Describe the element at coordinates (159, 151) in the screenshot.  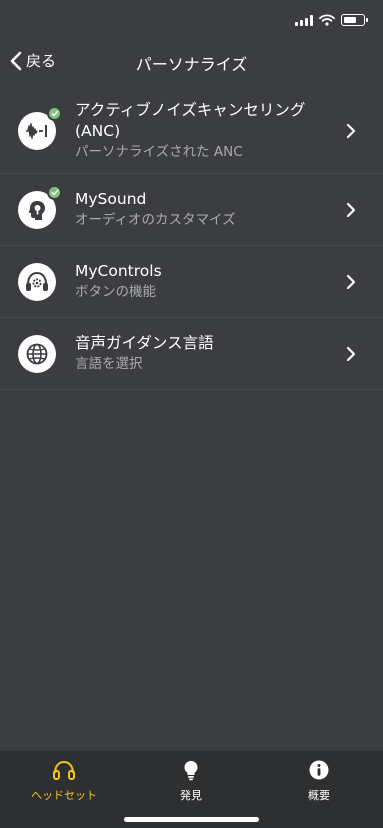
I see `item-subtitle: パーソナライズされた ANC` at that location.